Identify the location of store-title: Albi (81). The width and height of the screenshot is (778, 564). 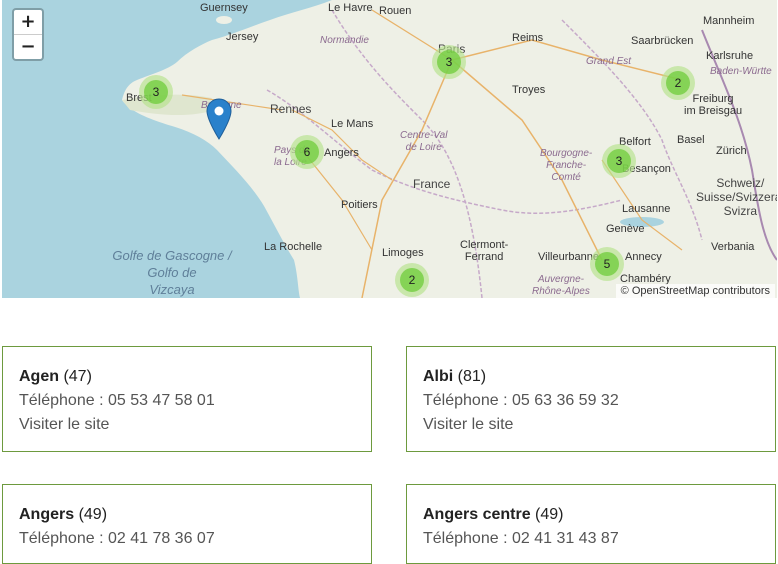
(591, 377).